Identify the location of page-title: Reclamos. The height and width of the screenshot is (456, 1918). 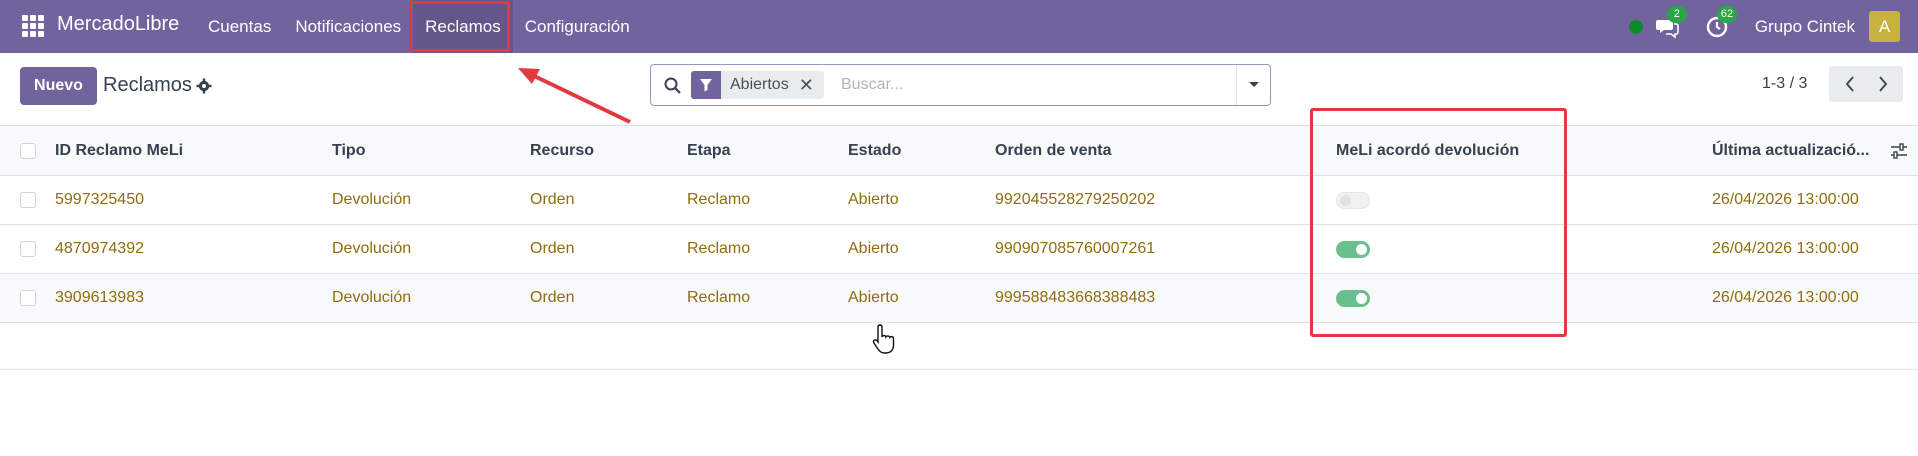
(147, 85).